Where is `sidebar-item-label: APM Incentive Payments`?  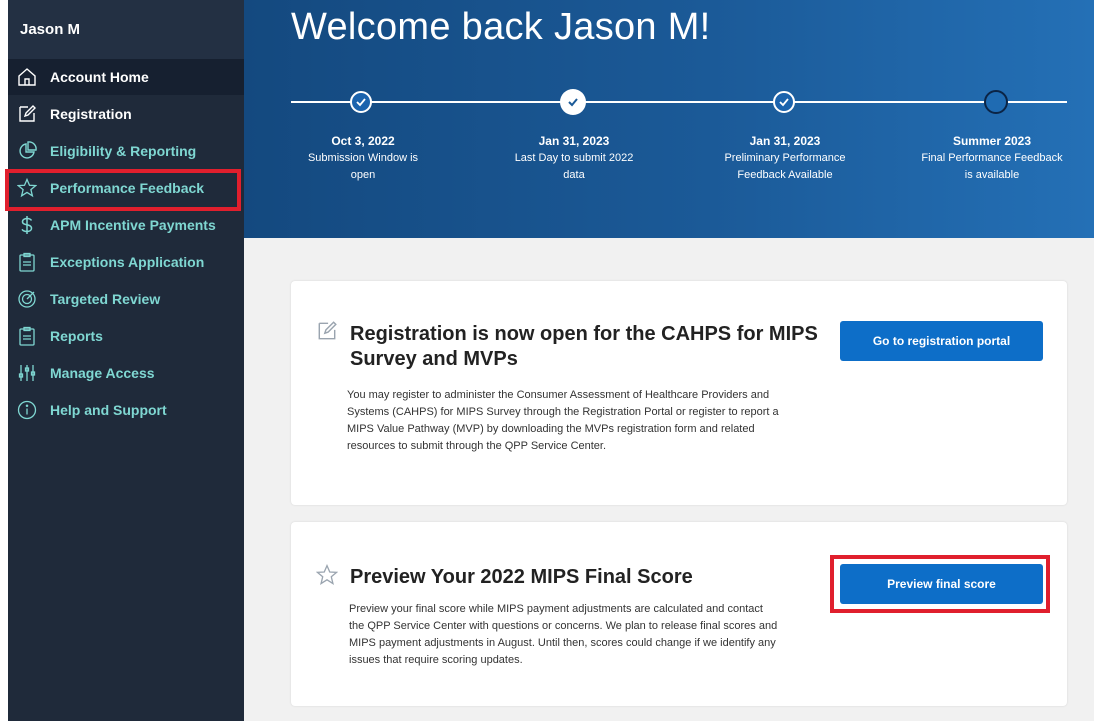
sidebar-item-label: APM Incentive Payments is located at coordinates (133, 225).